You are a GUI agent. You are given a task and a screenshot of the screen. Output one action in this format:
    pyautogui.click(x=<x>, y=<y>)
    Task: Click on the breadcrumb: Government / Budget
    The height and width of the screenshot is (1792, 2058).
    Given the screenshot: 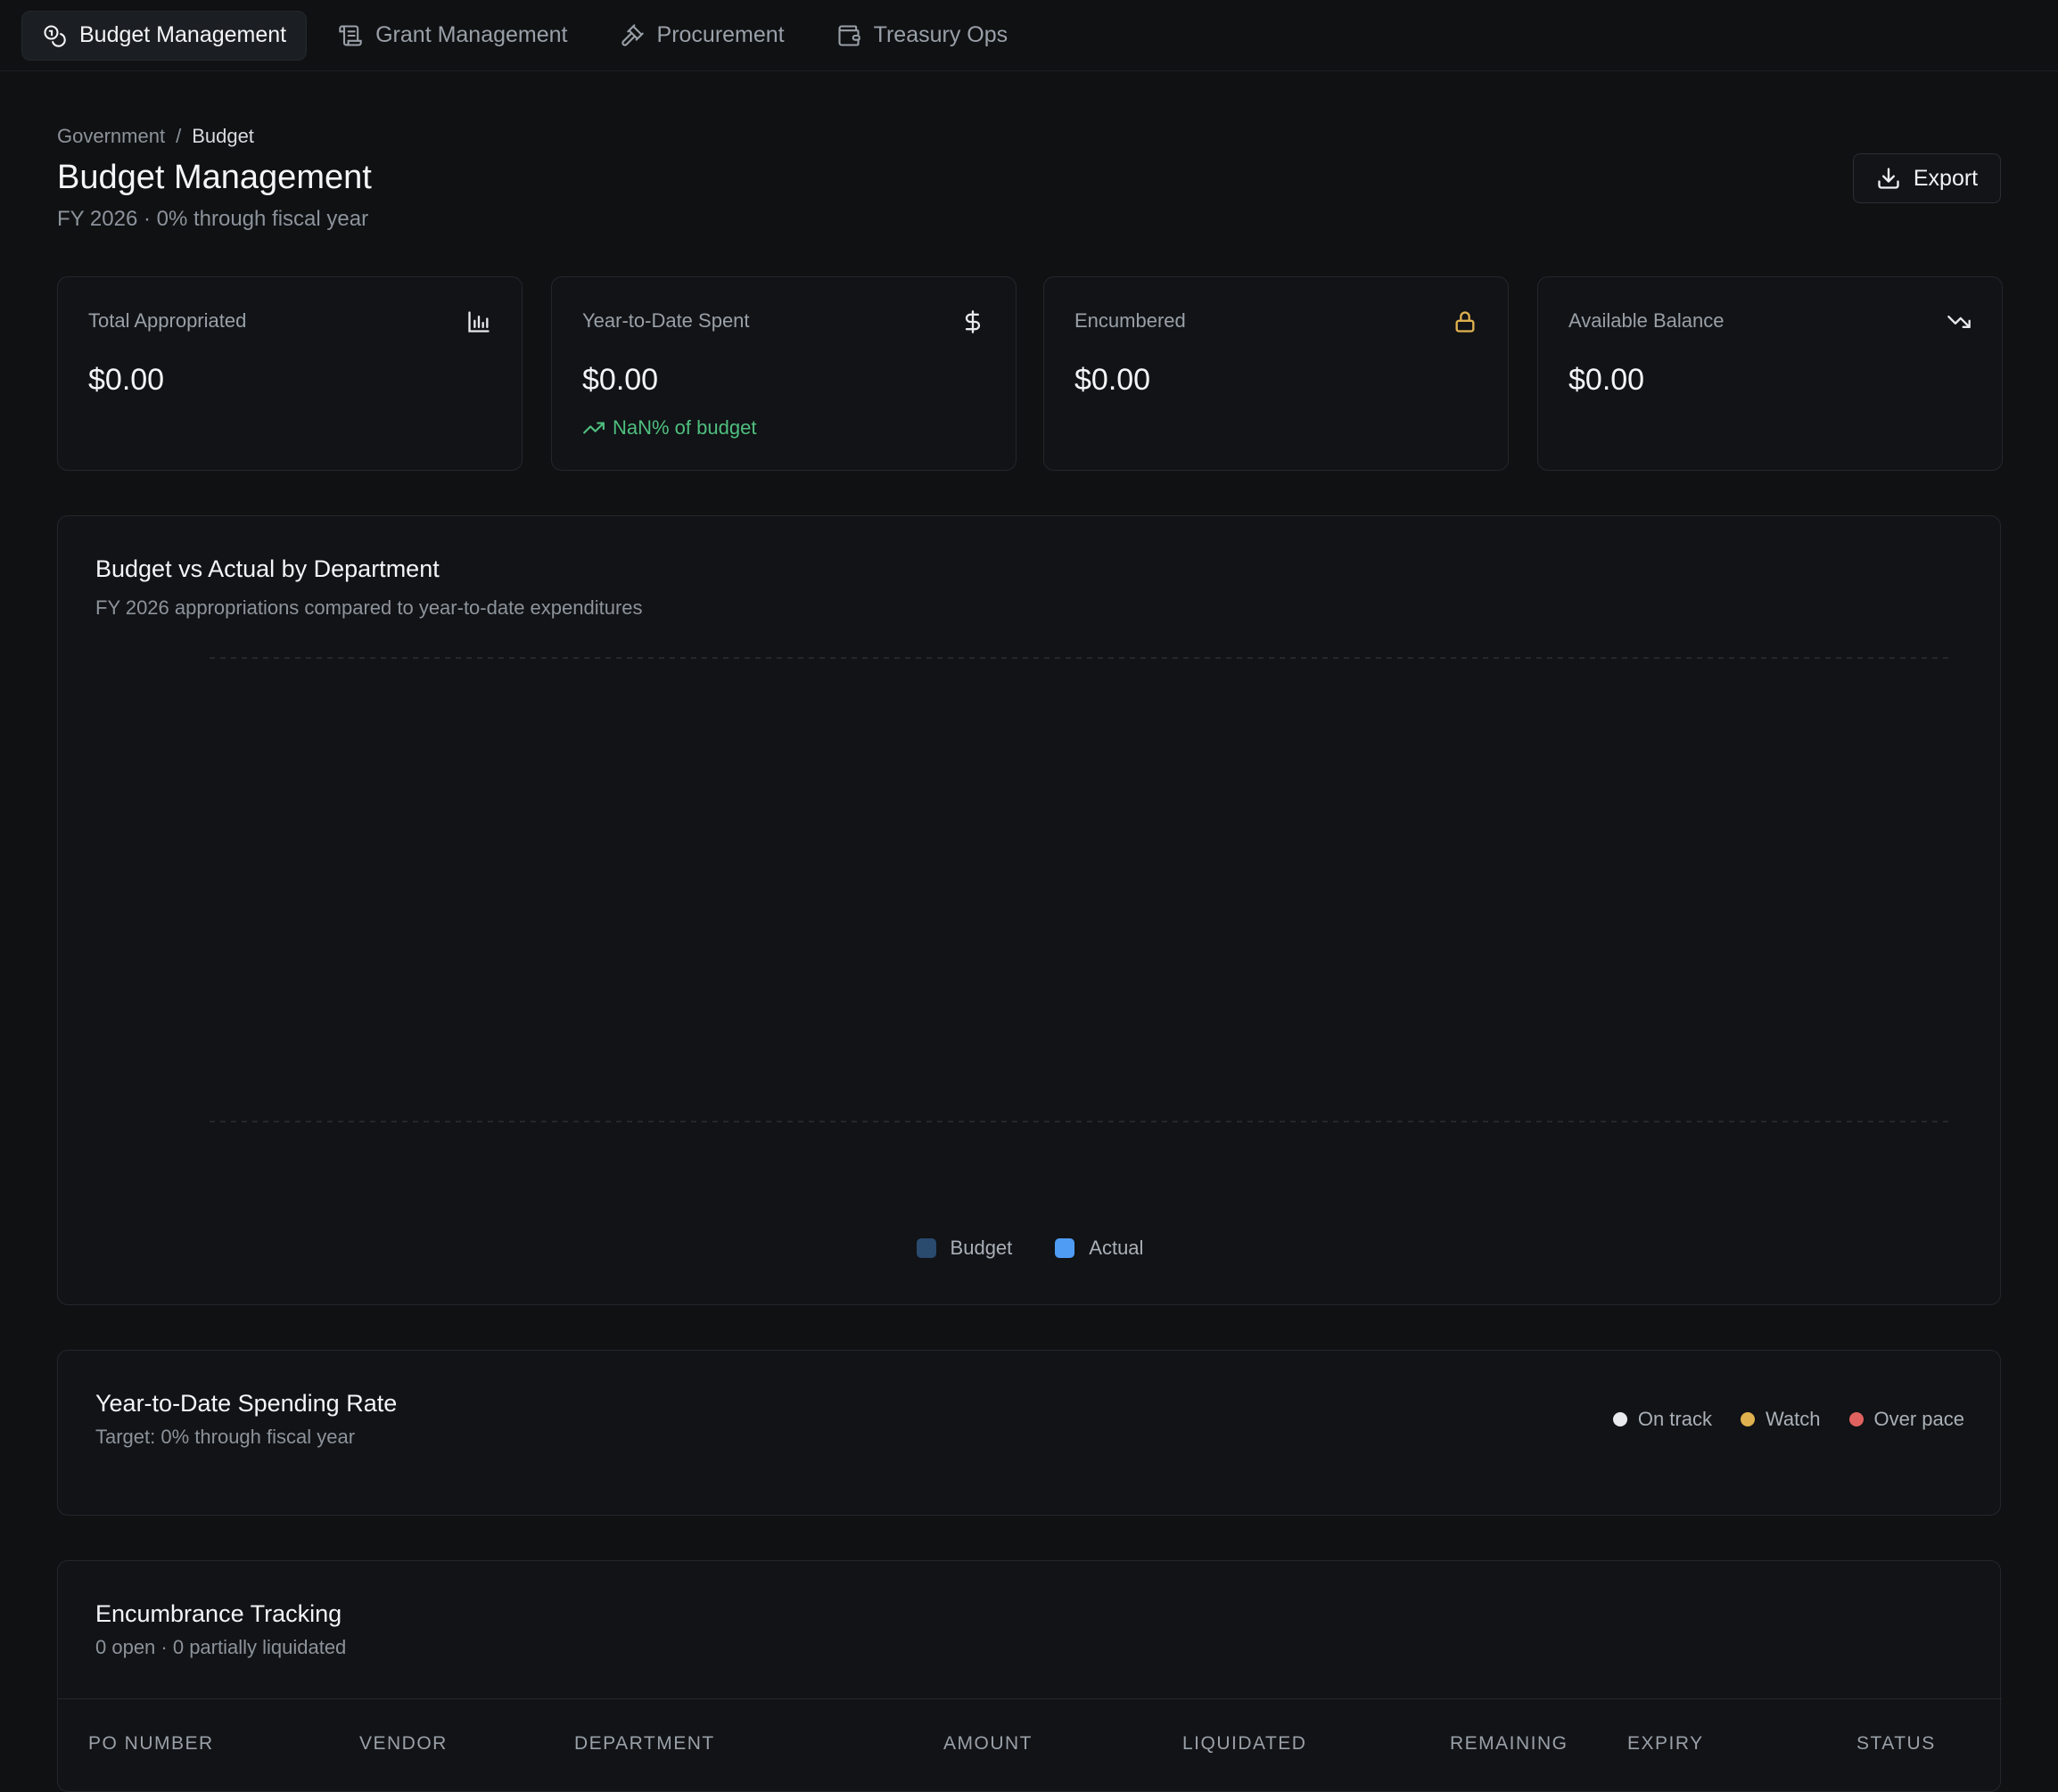 What is the action you would take?
    pyautogui.click(x=156, y=136)
    